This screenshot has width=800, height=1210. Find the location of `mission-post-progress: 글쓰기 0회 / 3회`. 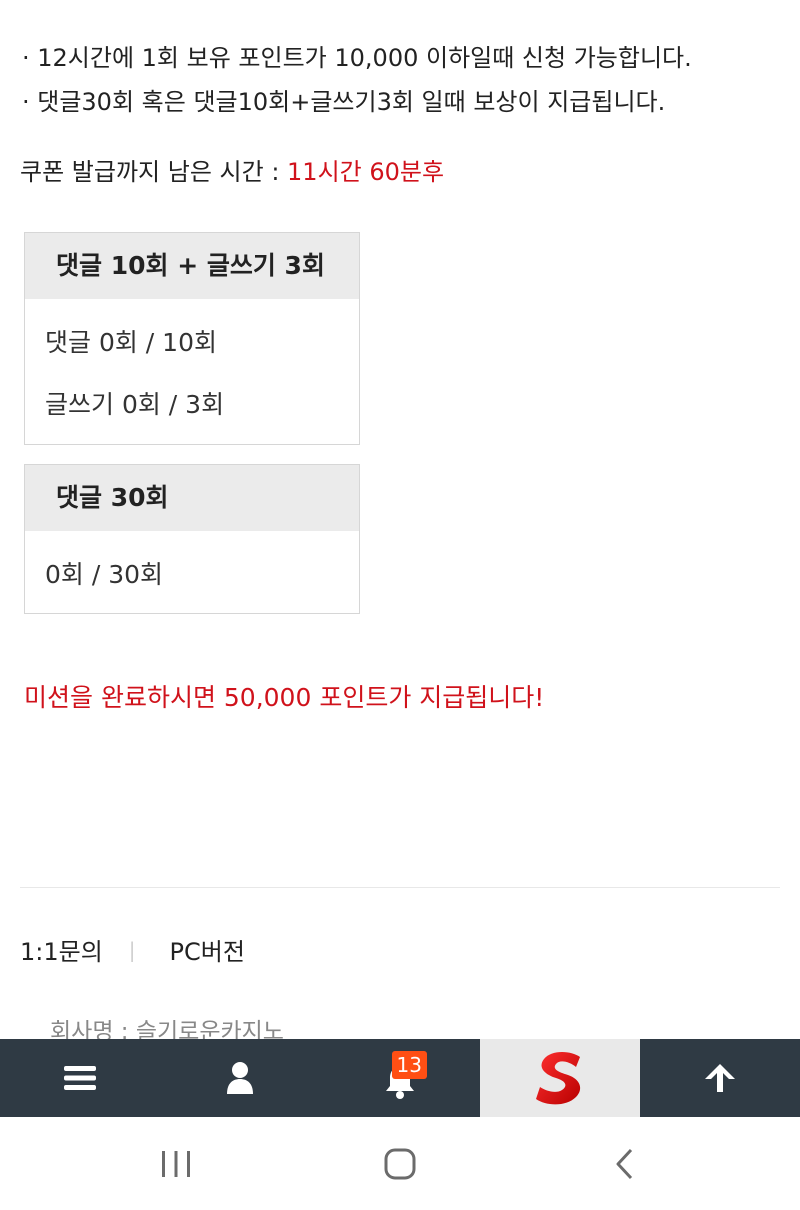

mission-post-progress: 글쓰기 0회 / 3회 is located at coordinates (135, 404).